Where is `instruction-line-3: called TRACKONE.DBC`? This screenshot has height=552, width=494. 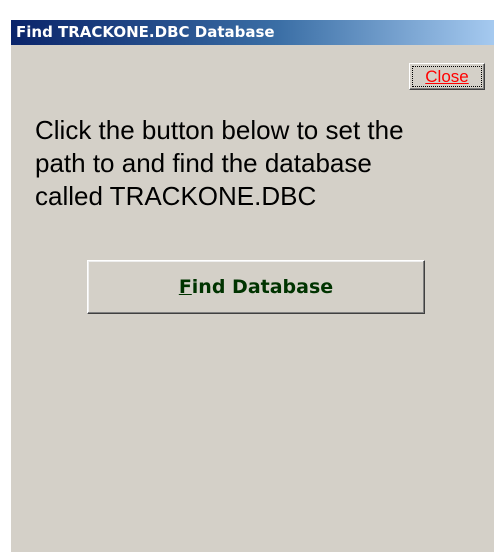 instruction-line-3: called TRACKONE.DBC is located at coordinates (176, 196).